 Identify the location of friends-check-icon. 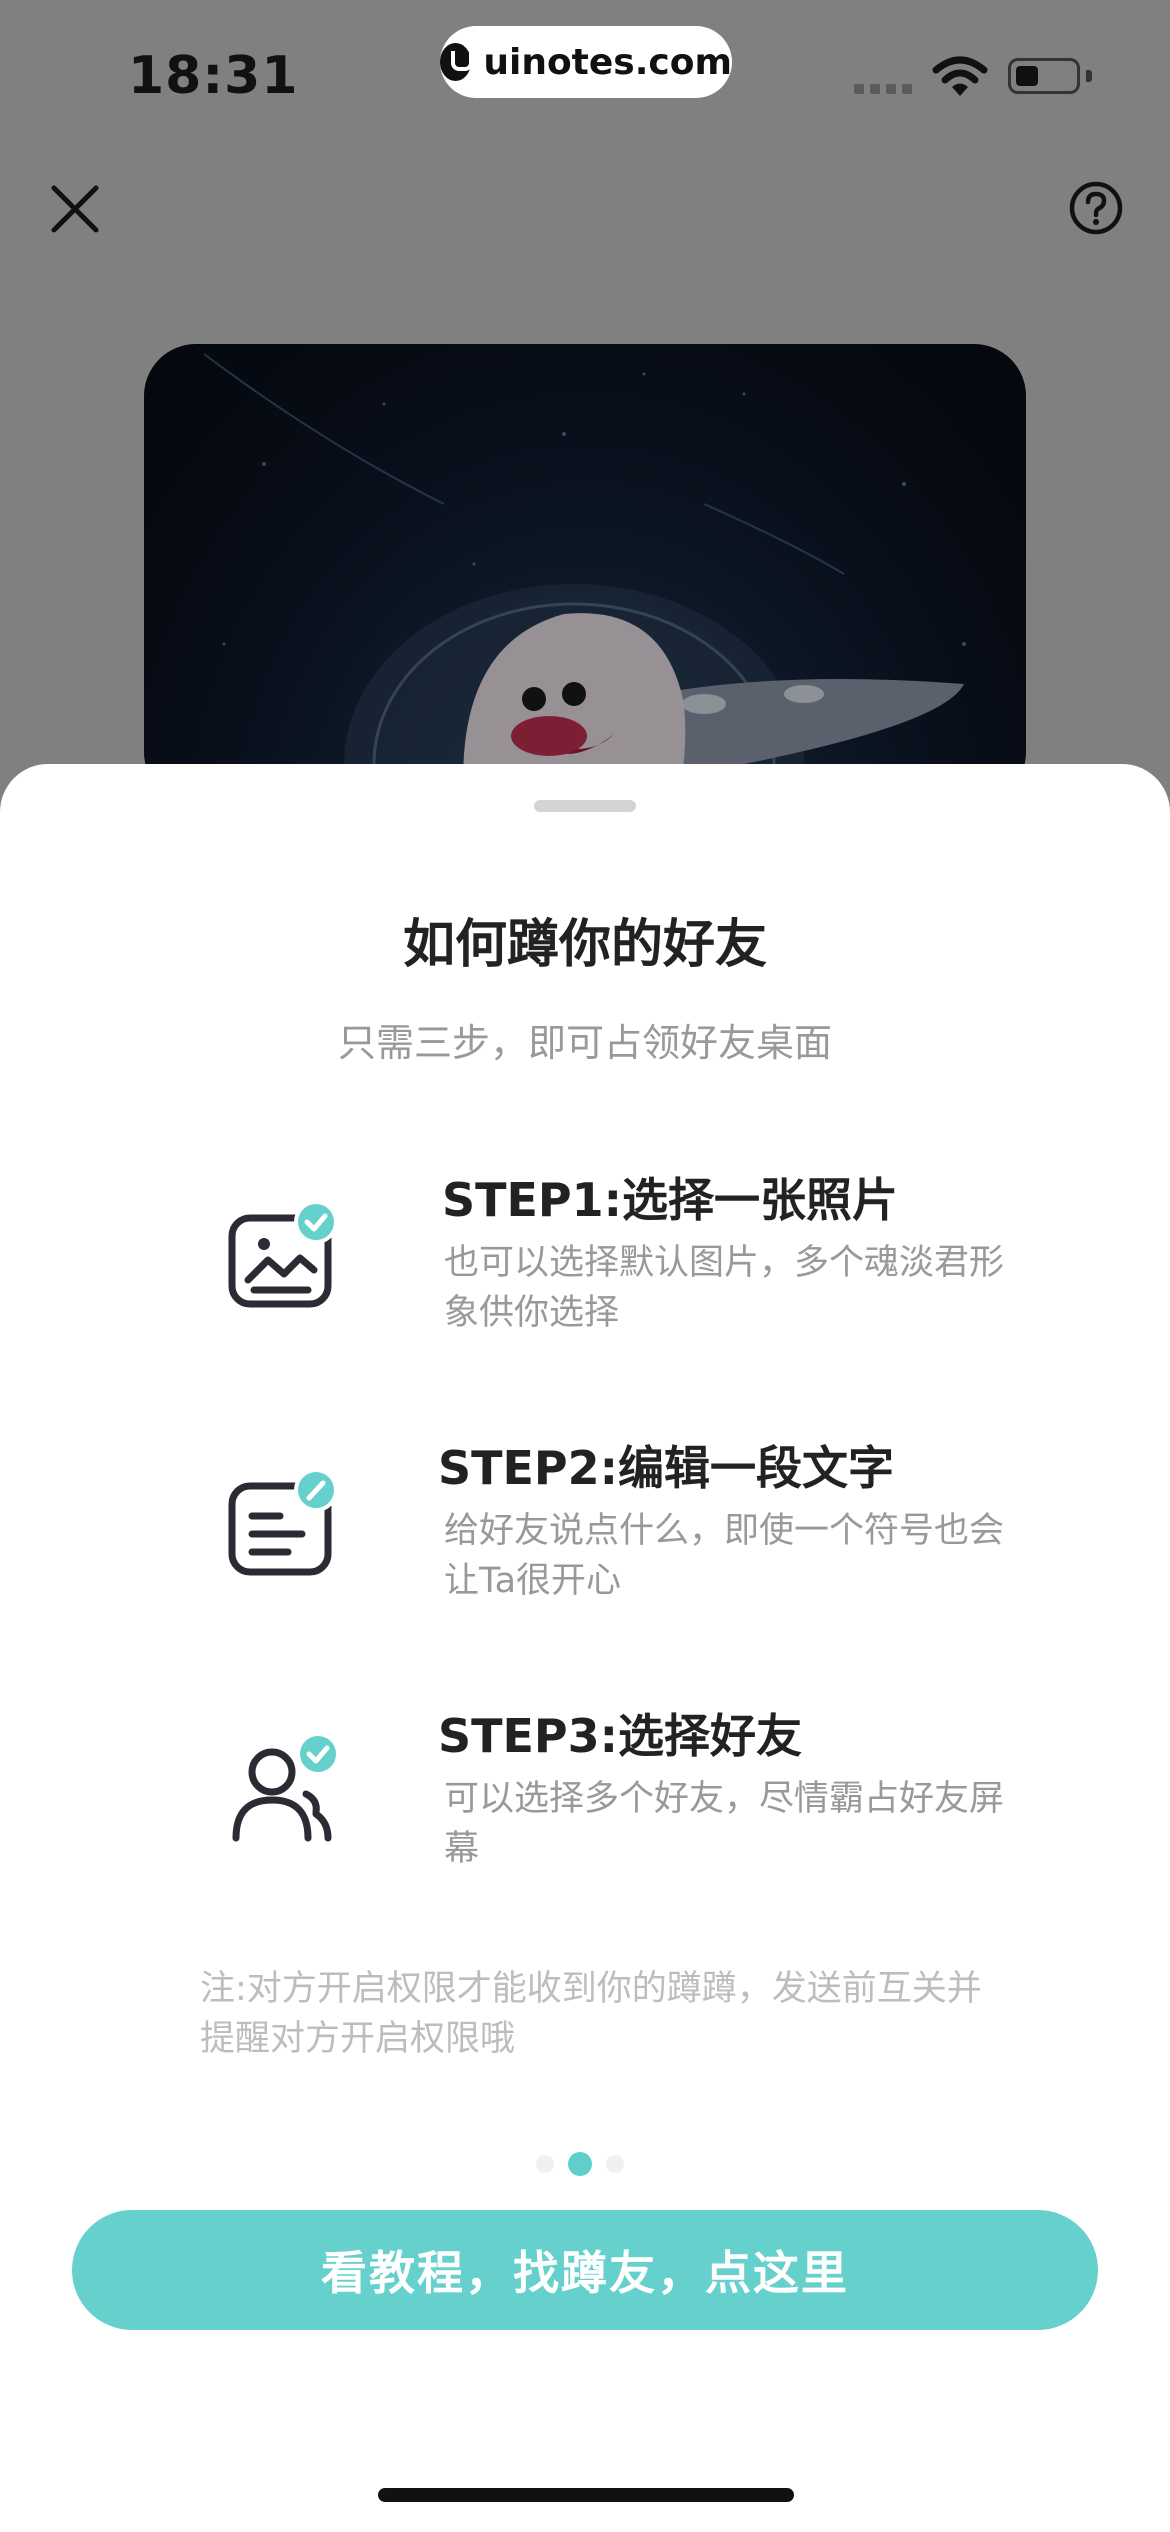
(286, 1788).